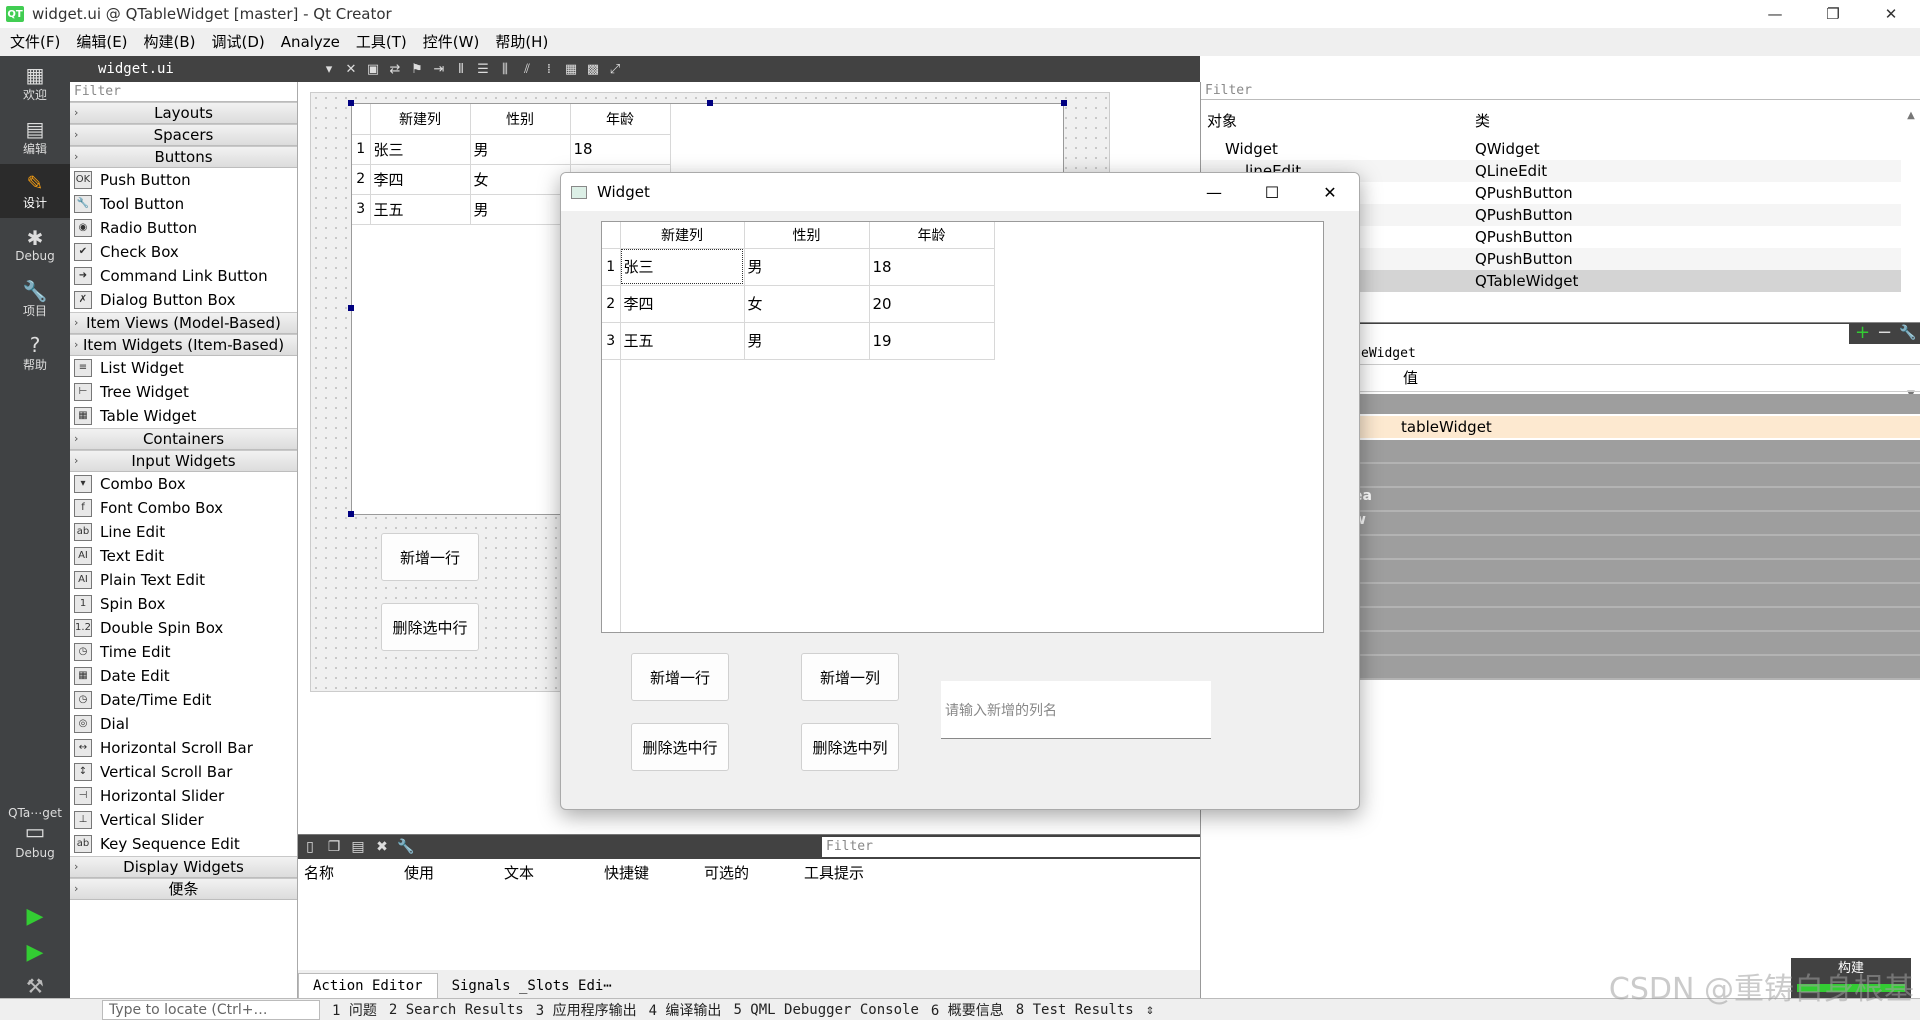 The image size is (1920, 1020). Describe the element at coordinates (1862, 333) in the screenshot. I see `add-property-icon: +` at that location.